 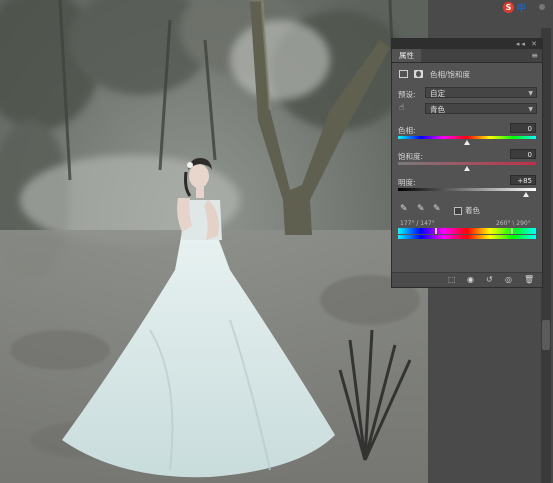 What do you see at coordinates (512, 231) in the screenshot?
I see `range-marker-right` at bounding box center [512, 231].